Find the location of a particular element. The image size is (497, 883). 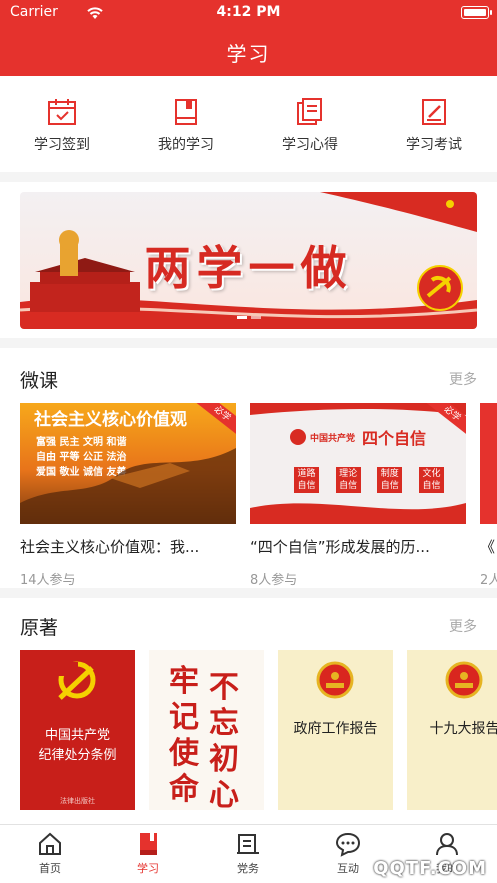

study-book-icon is located at coordinates (148, 844).